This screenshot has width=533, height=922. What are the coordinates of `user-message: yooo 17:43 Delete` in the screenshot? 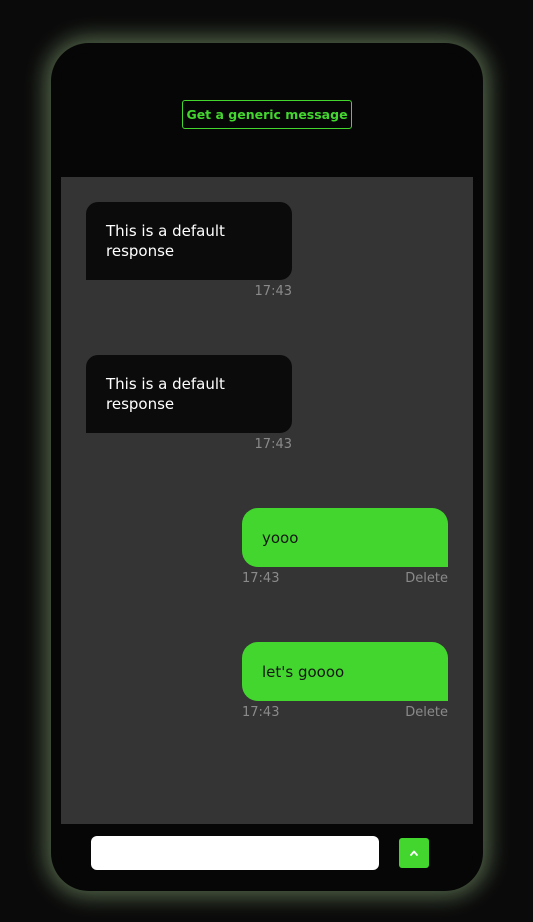 It's located at (345, 549).